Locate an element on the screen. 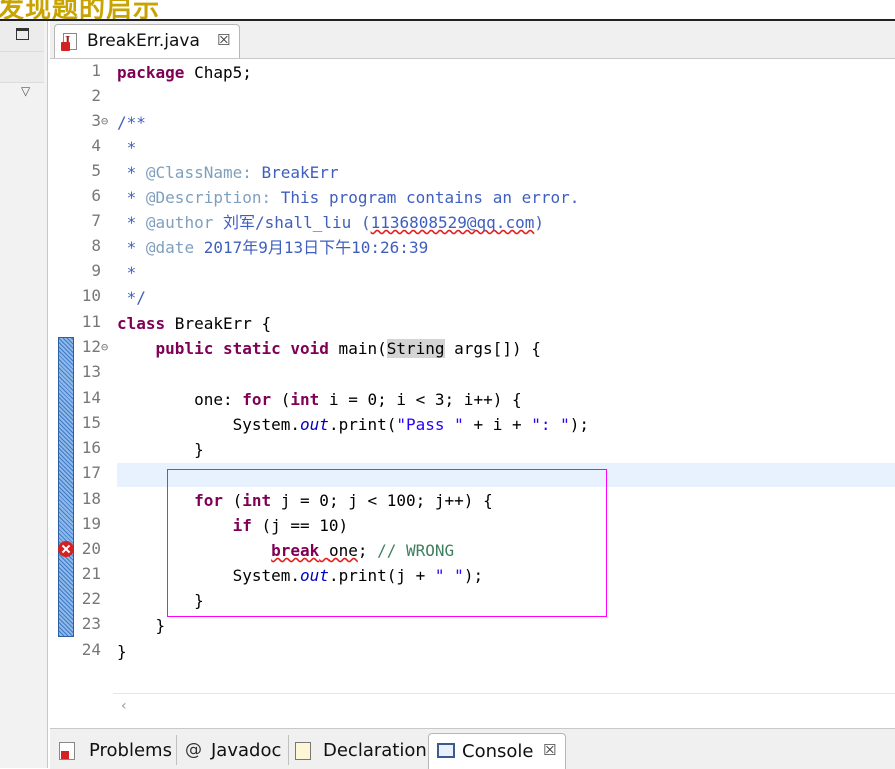  line-number: 9 is located at coordinates (96, 270).